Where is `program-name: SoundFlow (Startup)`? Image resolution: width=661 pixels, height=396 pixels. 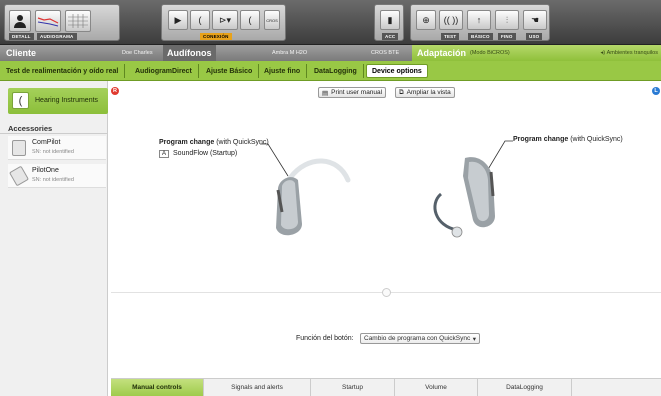
program-name: SoundFlow (Startup) is located at coordinates (205, 153).